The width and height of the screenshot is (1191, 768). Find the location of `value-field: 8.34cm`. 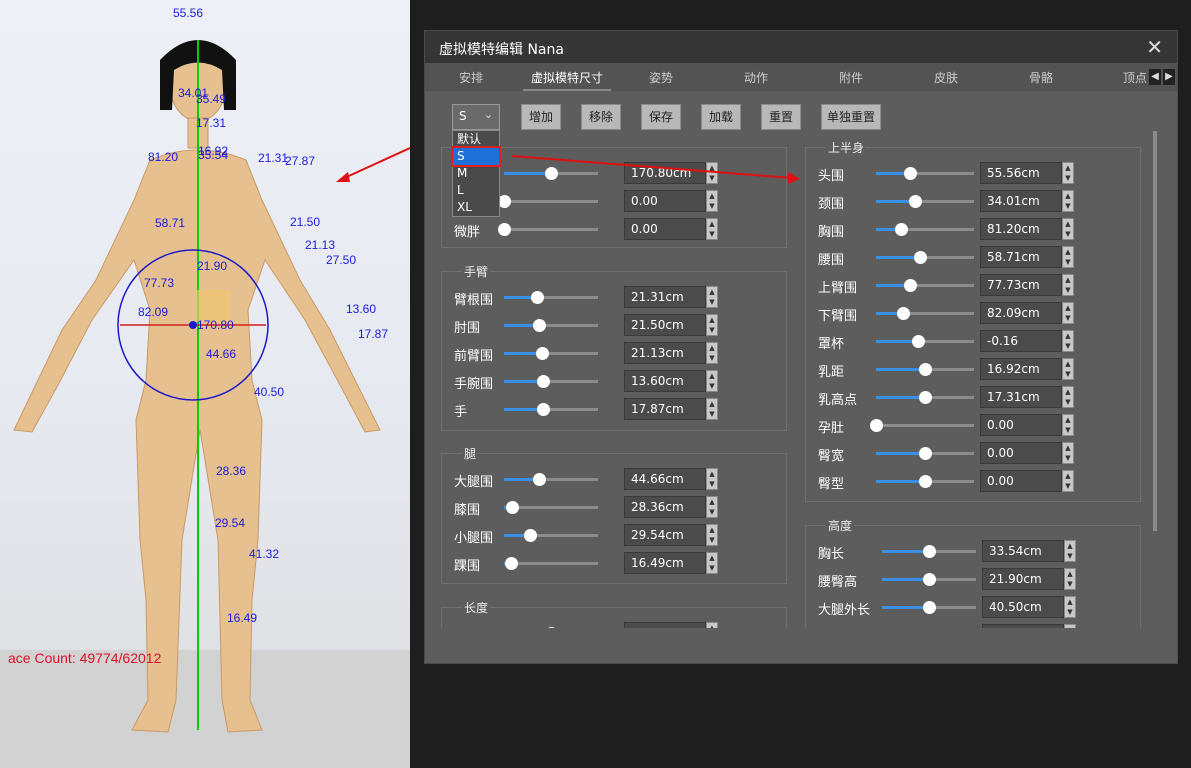

value-field: 8.34cm is located at coordinates (665, 625).